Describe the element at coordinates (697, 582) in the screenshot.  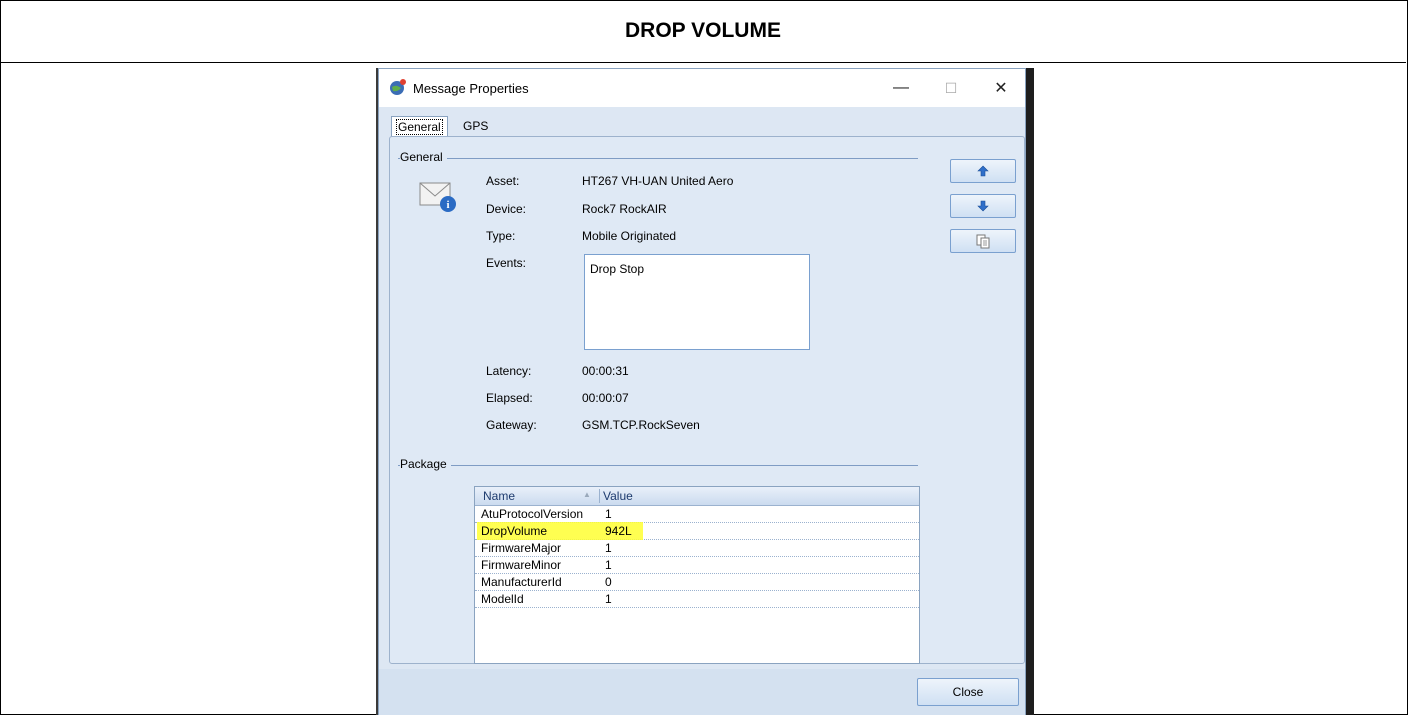
I see `table-row: ManufacturerId 0` at that location.